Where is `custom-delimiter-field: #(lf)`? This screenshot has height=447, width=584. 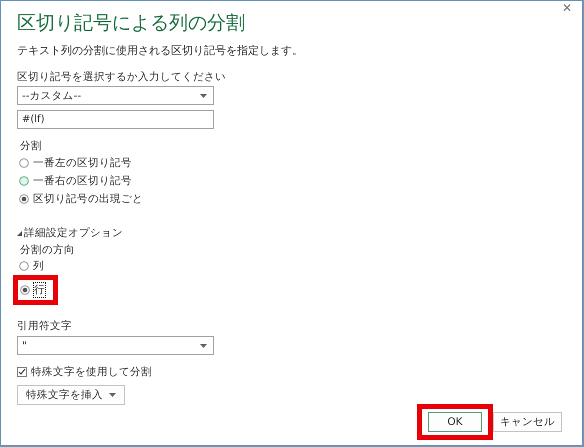 custom-delimiter-field: #(lf) is located at coordinates (115, 119).